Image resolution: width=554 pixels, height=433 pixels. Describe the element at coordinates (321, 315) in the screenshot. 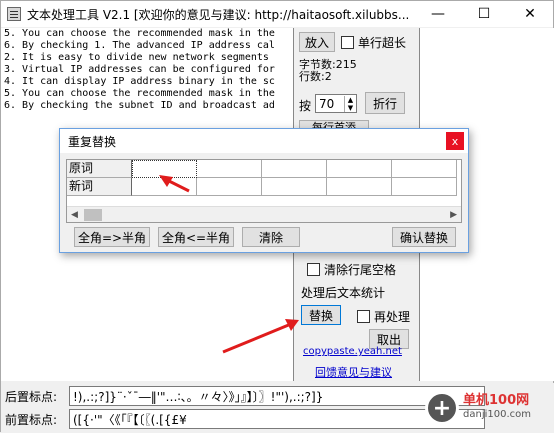

I see `replace-button: 替换` at that location.